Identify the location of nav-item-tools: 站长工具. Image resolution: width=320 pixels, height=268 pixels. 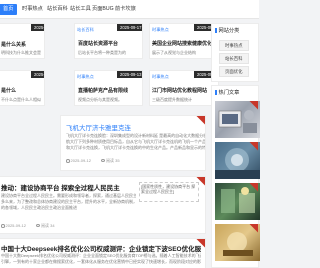
(80, 9).